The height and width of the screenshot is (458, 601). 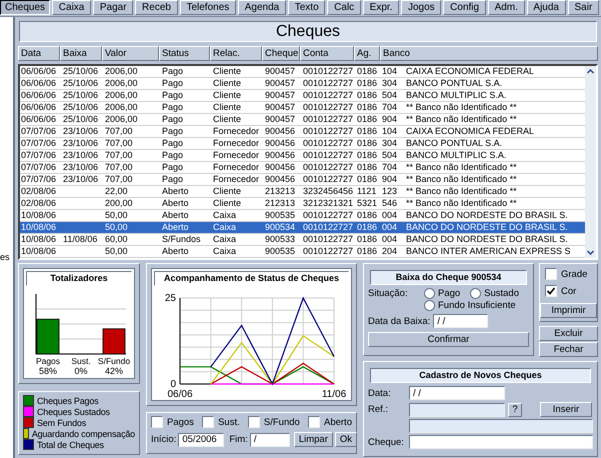 What do you see at coordinates (156, 7) in the screenshot?
I see `menu-button: Receb` at bounding box center [156, 7].